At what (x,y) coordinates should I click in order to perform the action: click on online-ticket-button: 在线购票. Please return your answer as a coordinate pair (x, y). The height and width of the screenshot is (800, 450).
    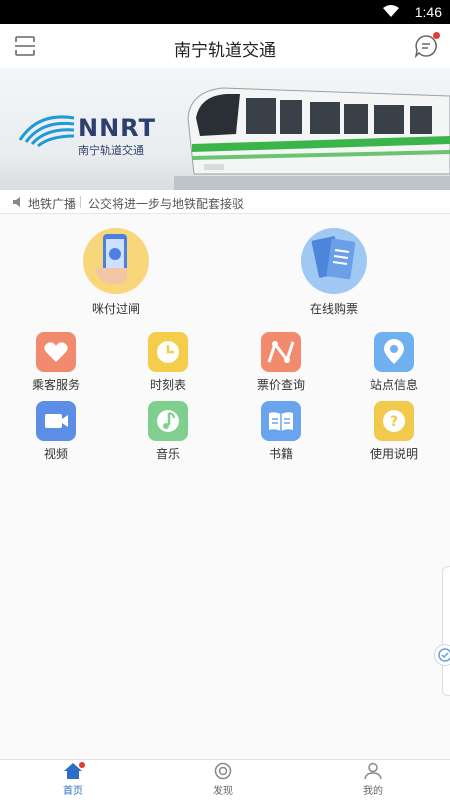
    Looking at the image, I should click on (334, 272).